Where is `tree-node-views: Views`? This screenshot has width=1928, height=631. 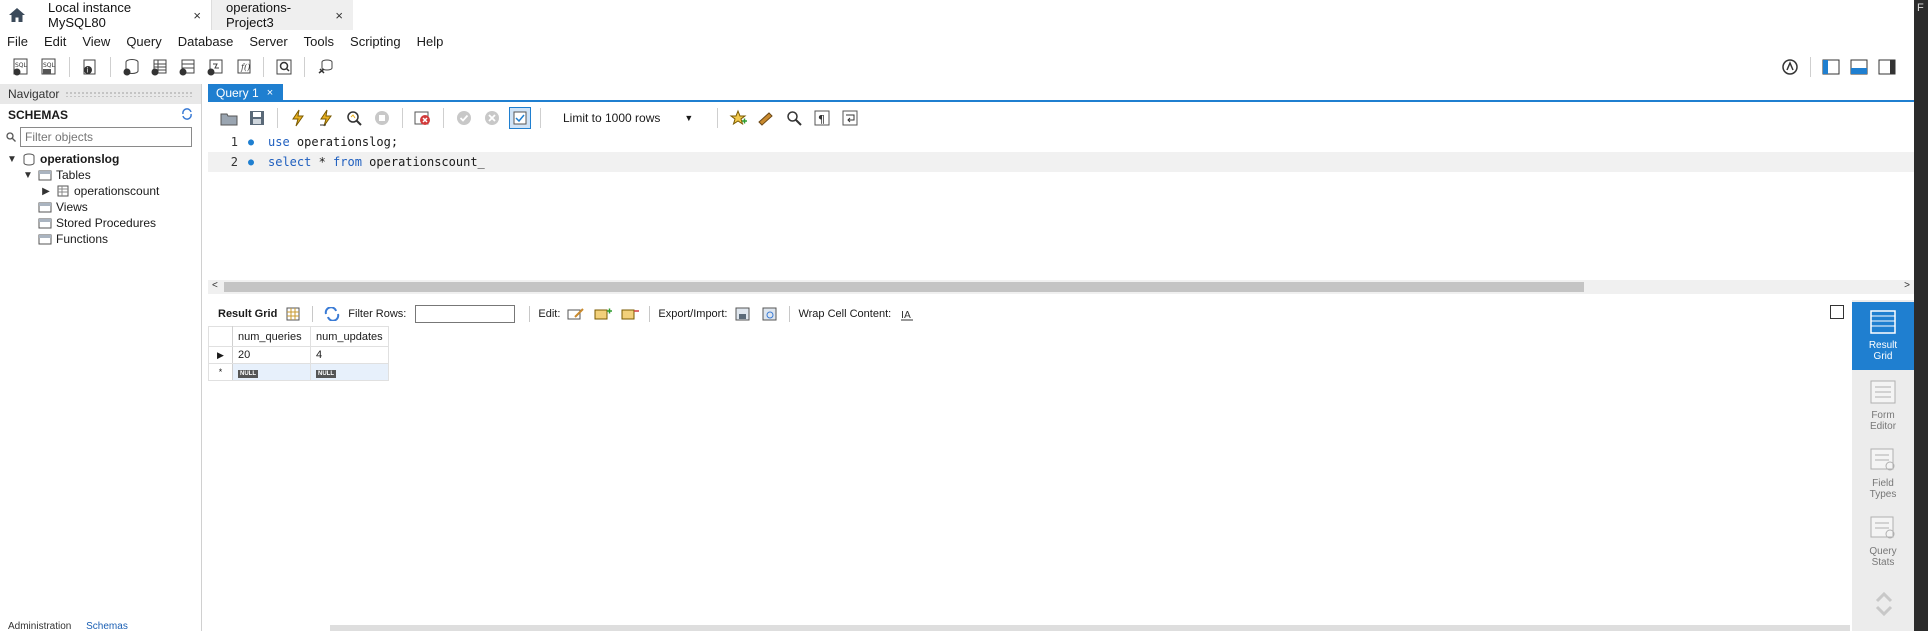
tree-node-views: Views is located at coordinates (100, 207).